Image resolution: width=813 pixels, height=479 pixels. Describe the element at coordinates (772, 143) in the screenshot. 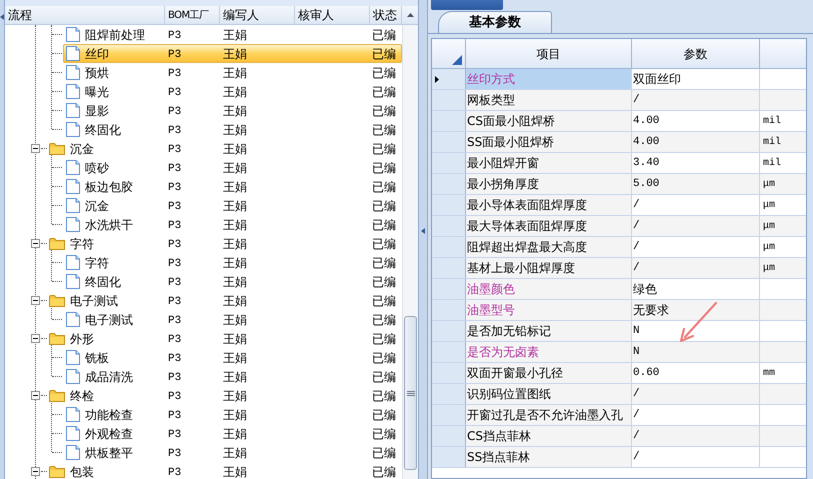

I see `unit-cell-text: mil` at that location.